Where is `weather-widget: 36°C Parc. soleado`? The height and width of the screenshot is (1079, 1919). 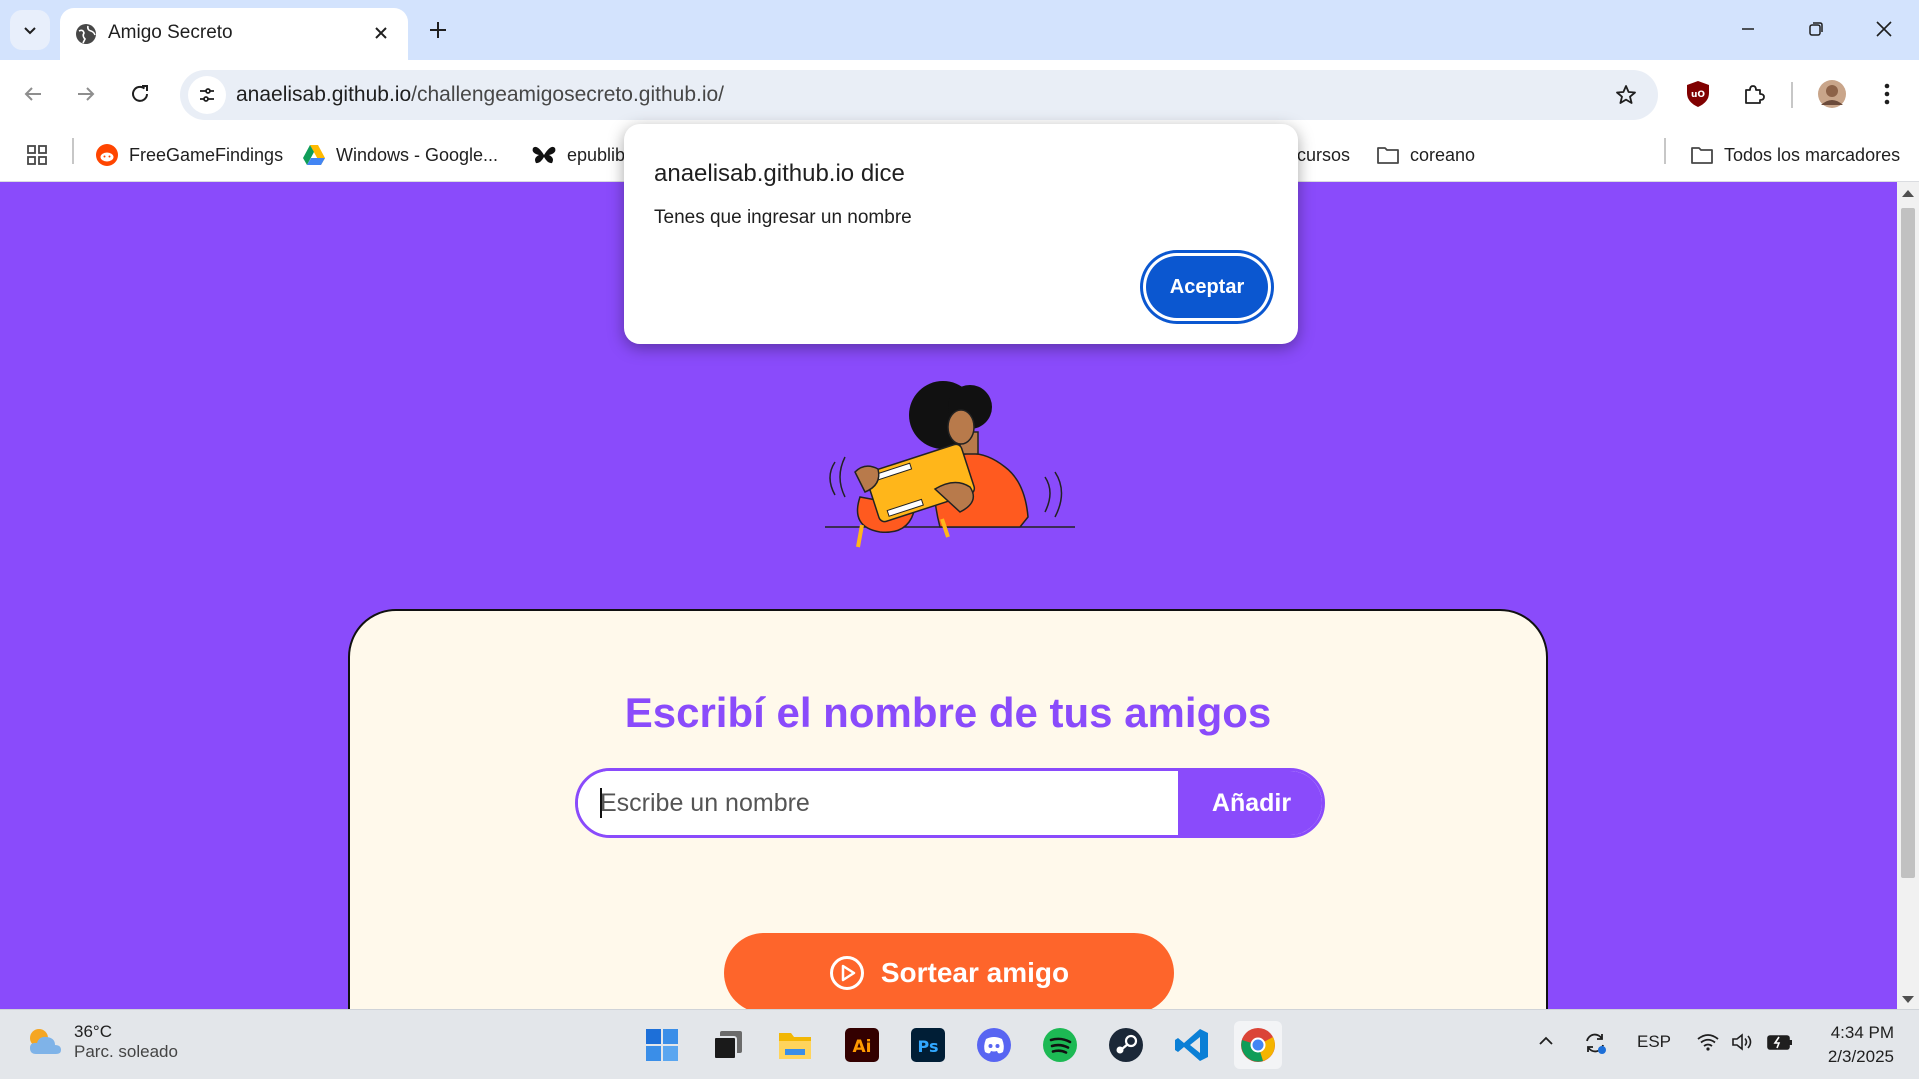 weather-widget: 36°C Parc. soleado is located at coordinates (101, 1042).